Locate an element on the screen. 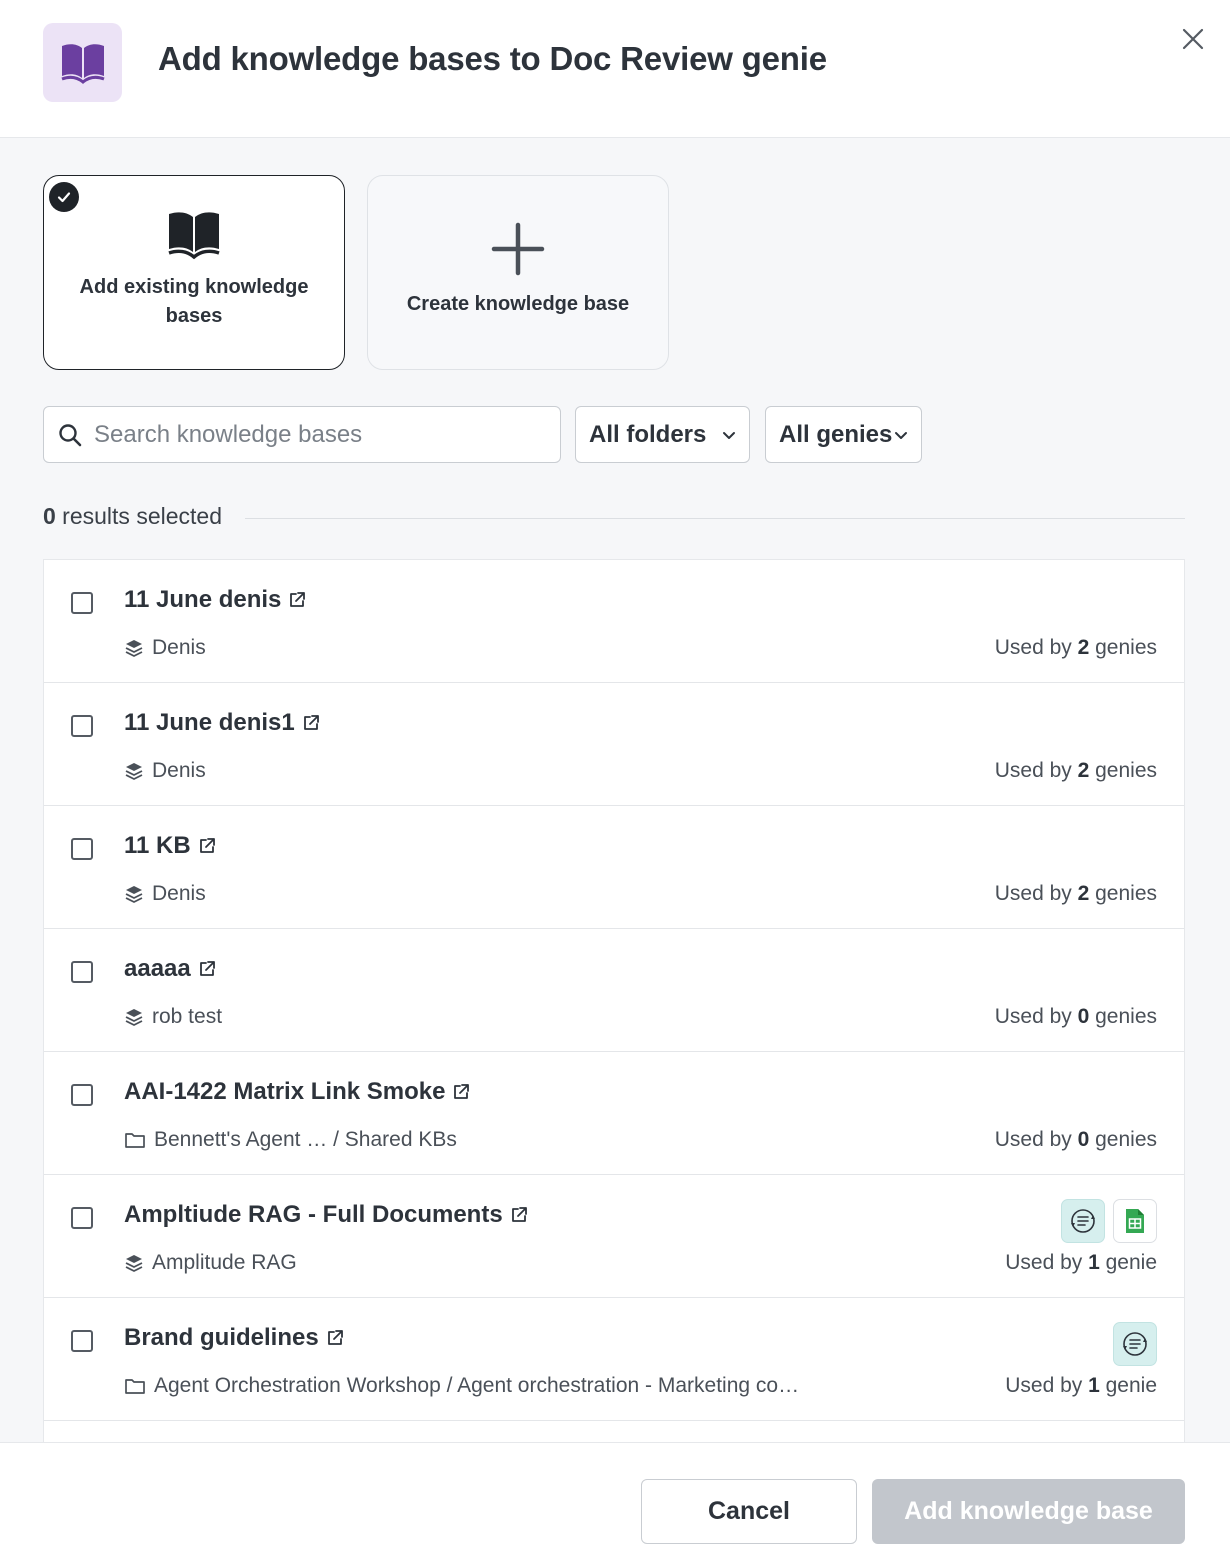 Image resolution: width=1230 pixels, height=1564 pixels. google-sheets-icon is located at coordinates (1135, 1221).